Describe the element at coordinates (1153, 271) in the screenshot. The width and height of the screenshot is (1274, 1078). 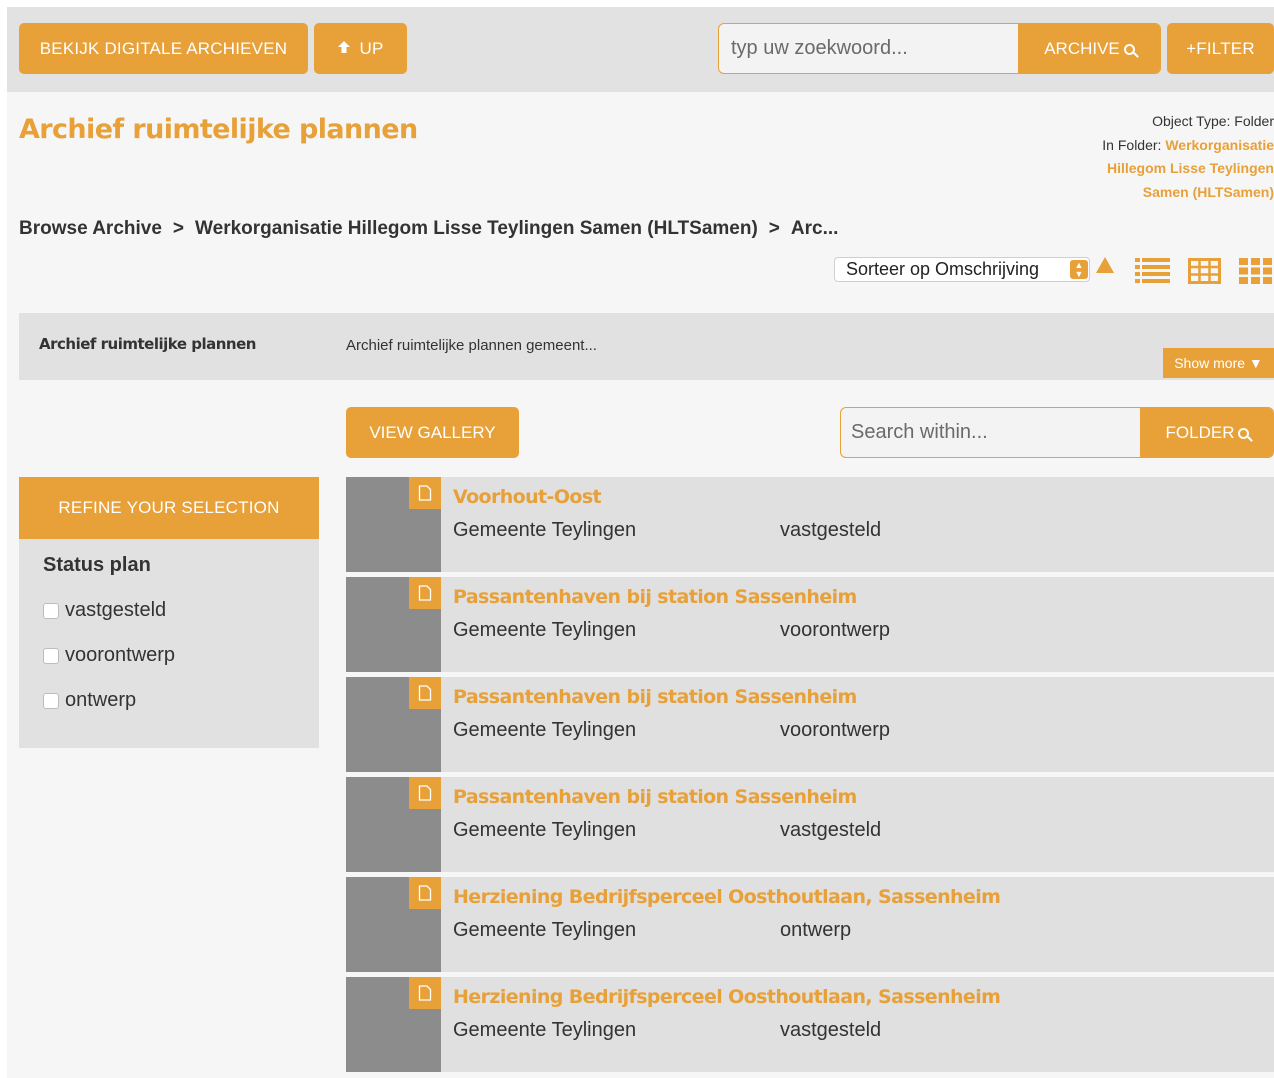
I see `list-view-icon` at that location.